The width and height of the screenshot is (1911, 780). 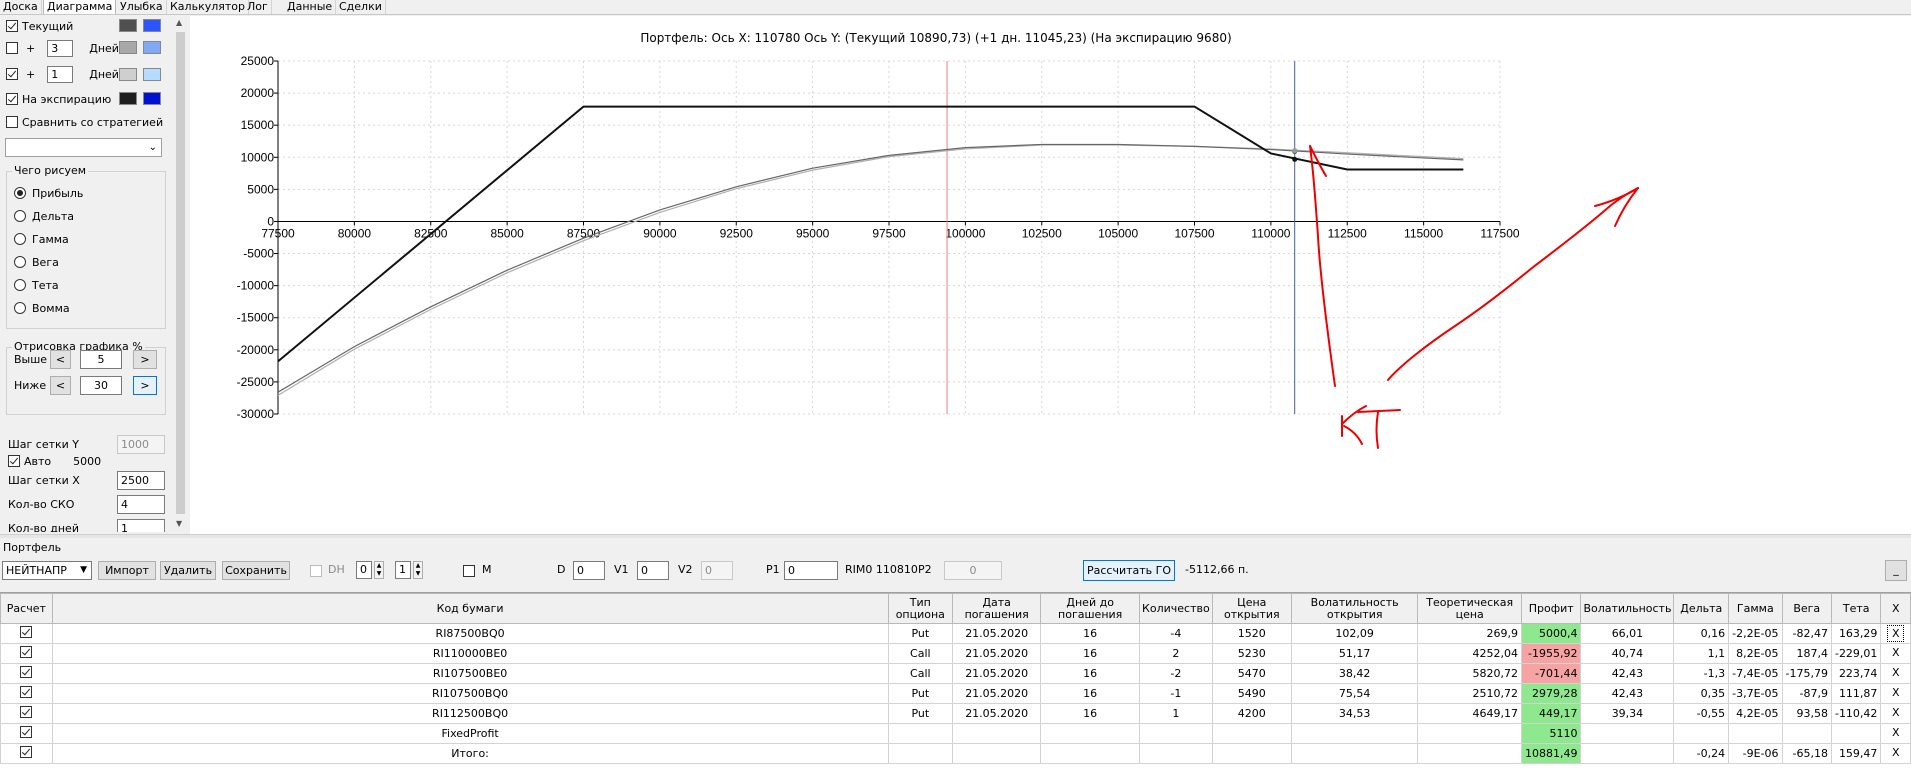 I want to click on col-x: X, so click(x=1895, y=608).